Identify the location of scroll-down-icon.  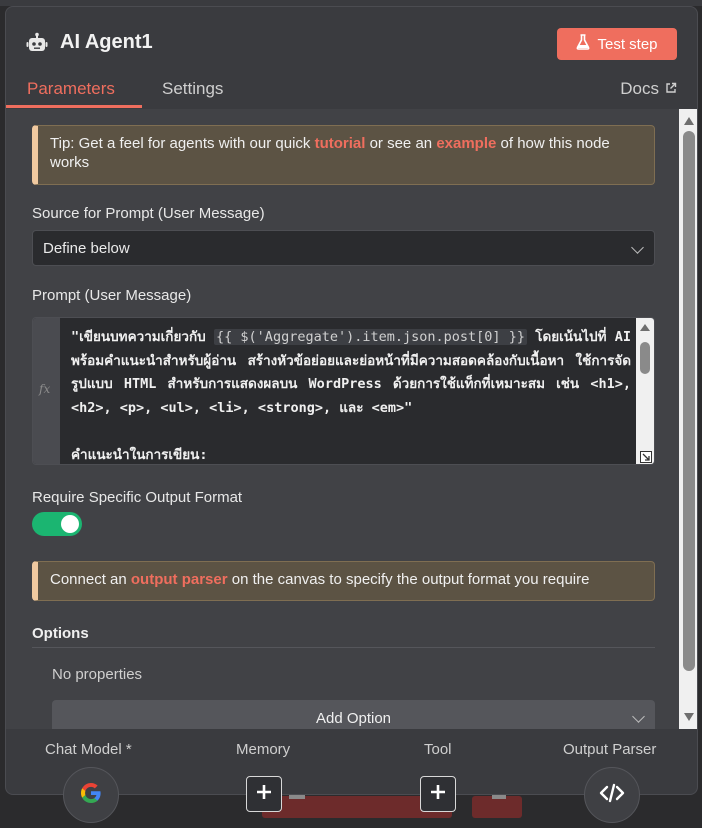
(689, 717).